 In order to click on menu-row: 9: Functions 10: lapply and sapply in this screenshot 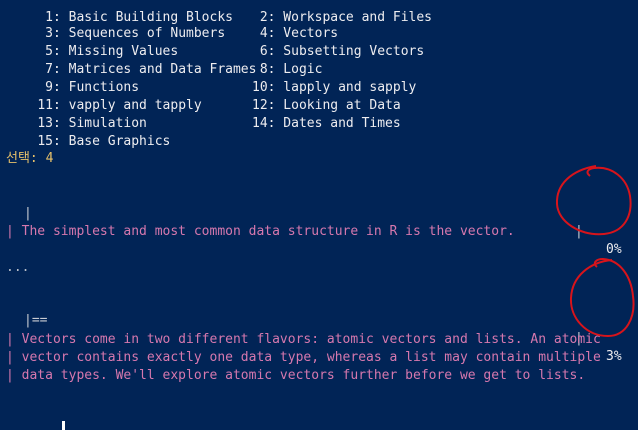, I will do `click(211, 78)`.